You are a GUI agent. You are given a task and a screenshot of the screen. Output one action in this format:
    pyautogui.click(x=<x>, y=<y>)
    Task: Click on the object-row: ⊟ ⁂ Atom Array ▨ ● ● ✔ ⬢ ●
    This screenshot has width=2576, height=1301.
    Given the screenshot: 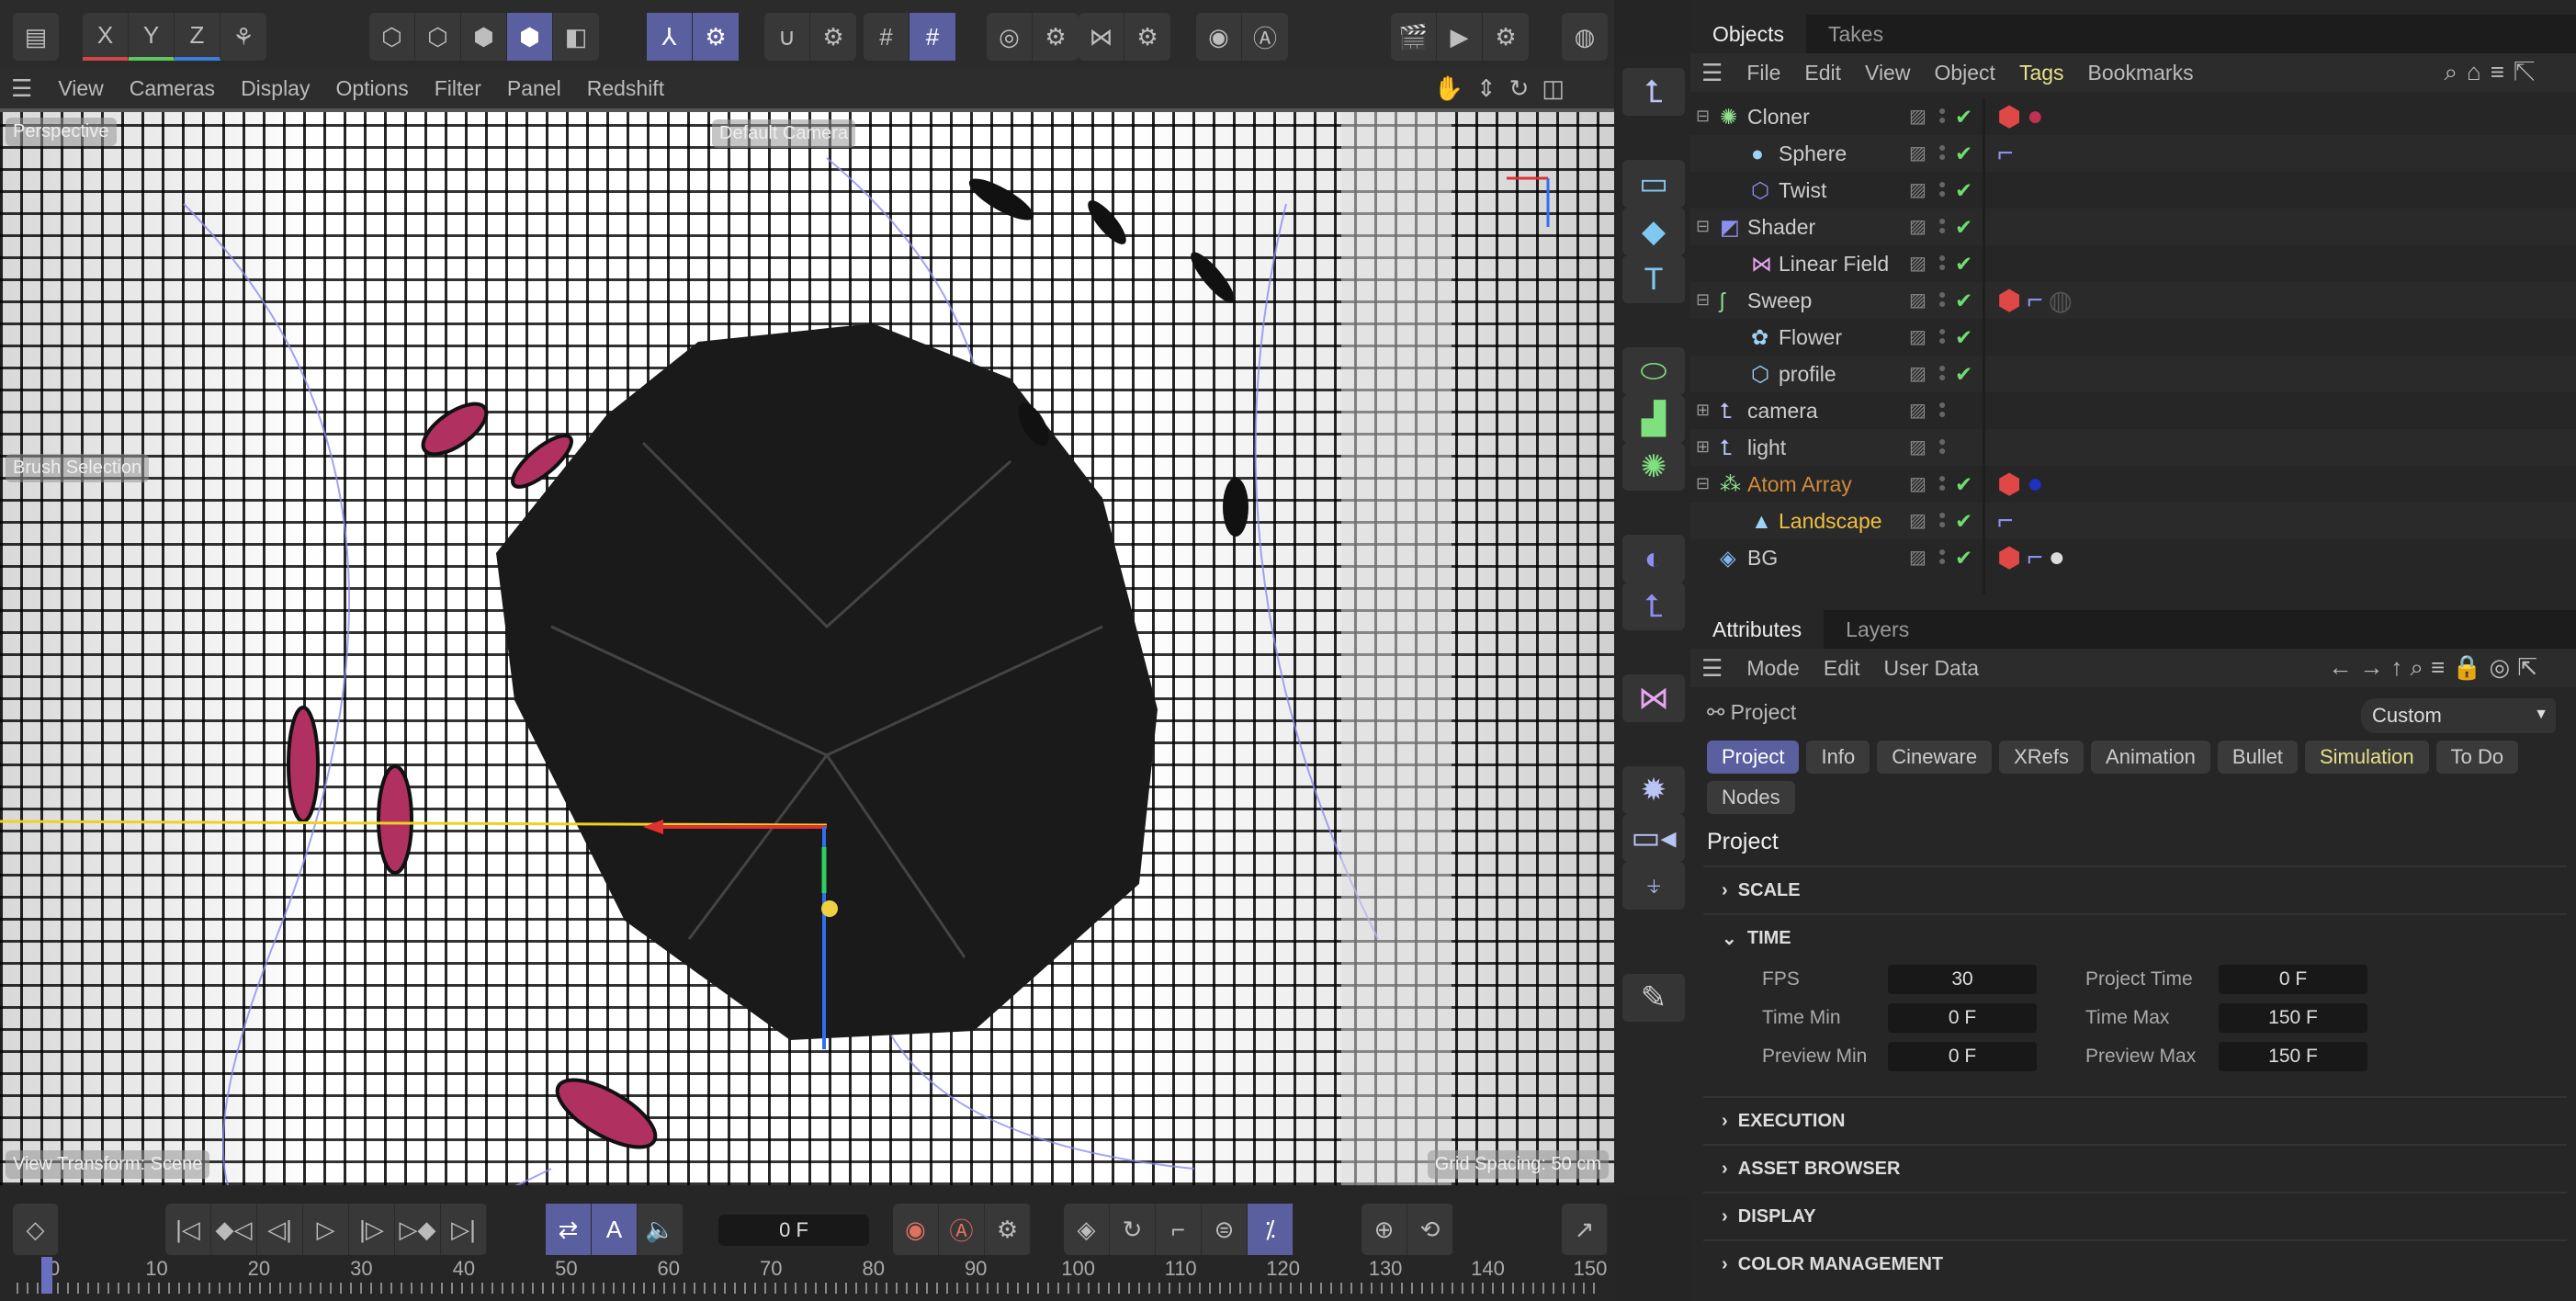 What is the action you would take?
    pyautogui.click(x=2133, y=484)
    